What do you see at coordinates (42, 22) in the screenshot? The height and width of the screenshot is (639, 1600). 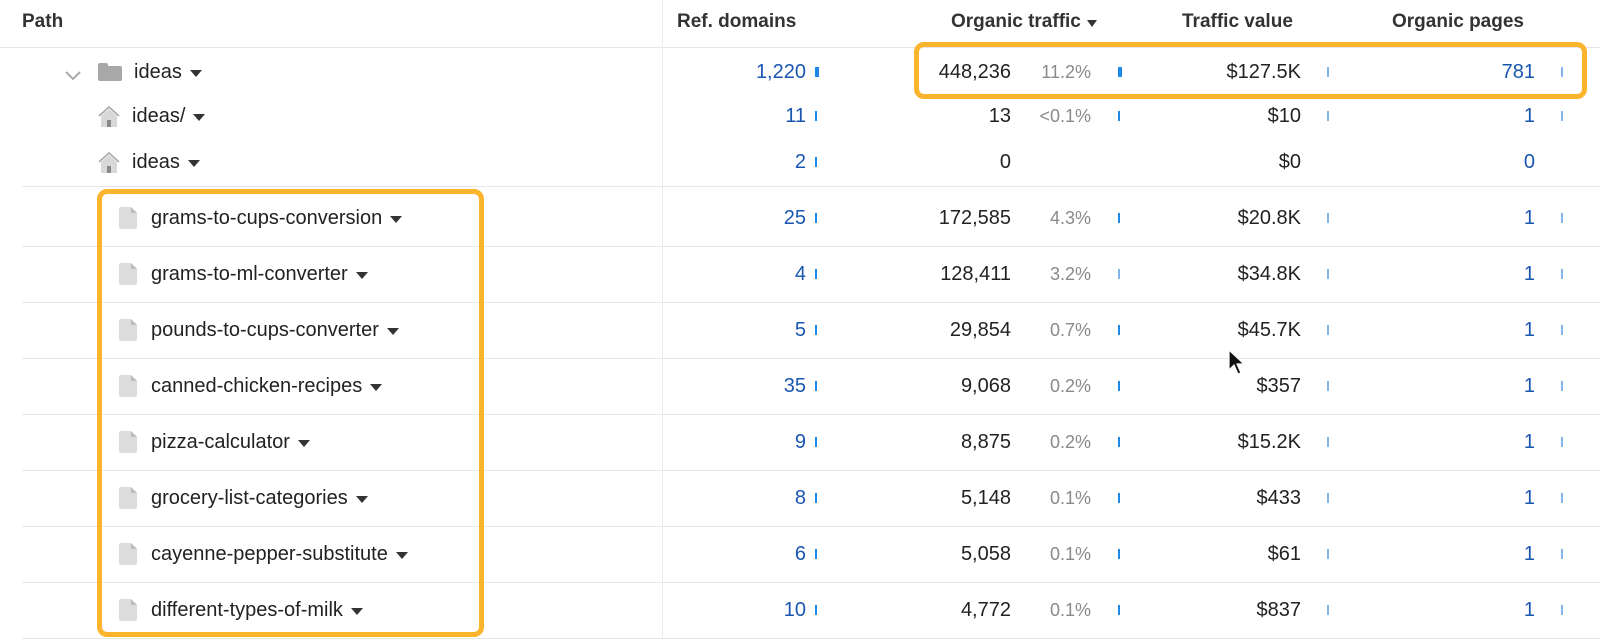 I see `column-header-path: Path` at bounding box center [42, 22].